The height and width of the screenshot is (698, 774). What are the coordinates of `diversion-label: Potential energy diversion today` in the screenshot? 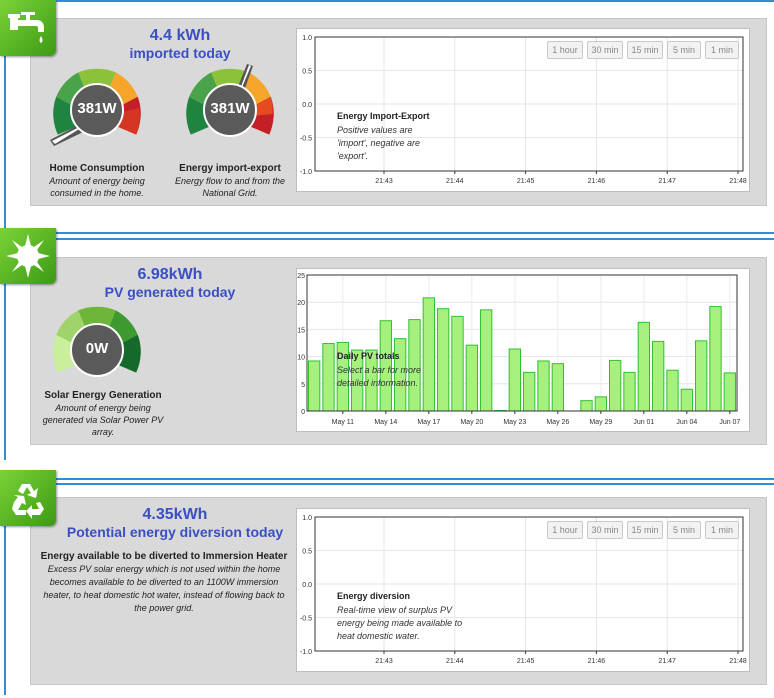 It's located at (175, 532).